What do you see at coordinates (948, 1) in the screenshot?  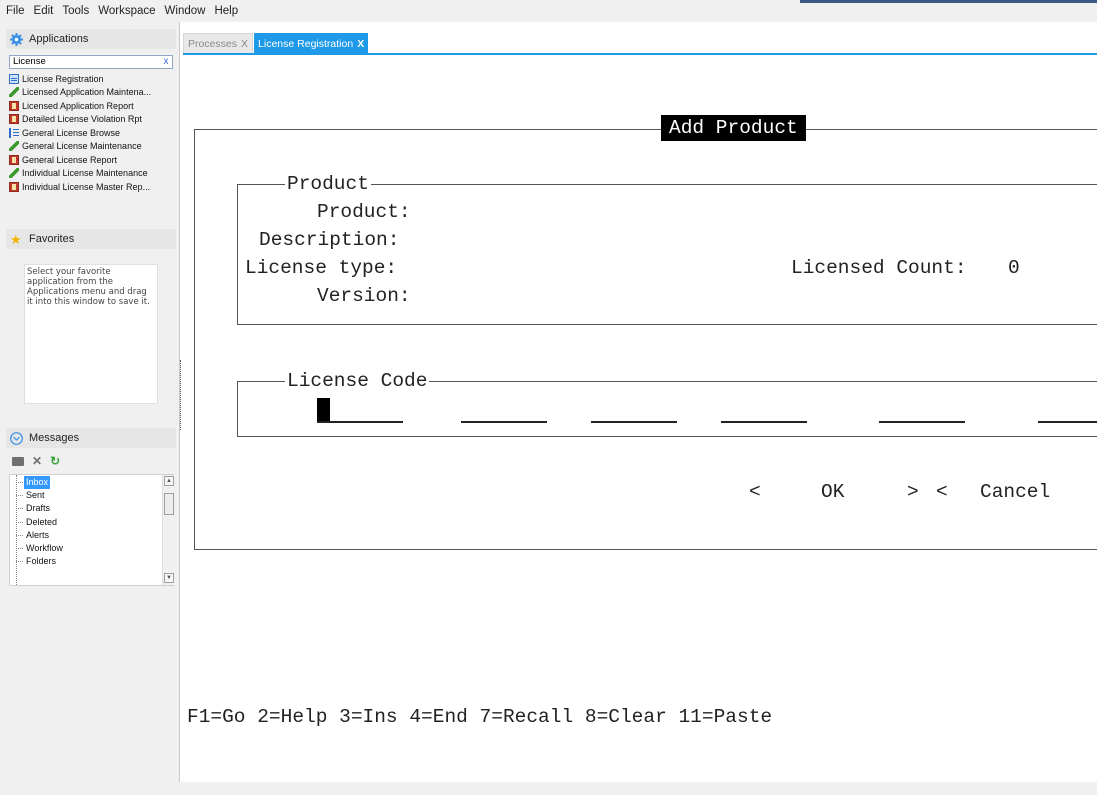 I see `title-accent-line` at bounding box center [948, 1].